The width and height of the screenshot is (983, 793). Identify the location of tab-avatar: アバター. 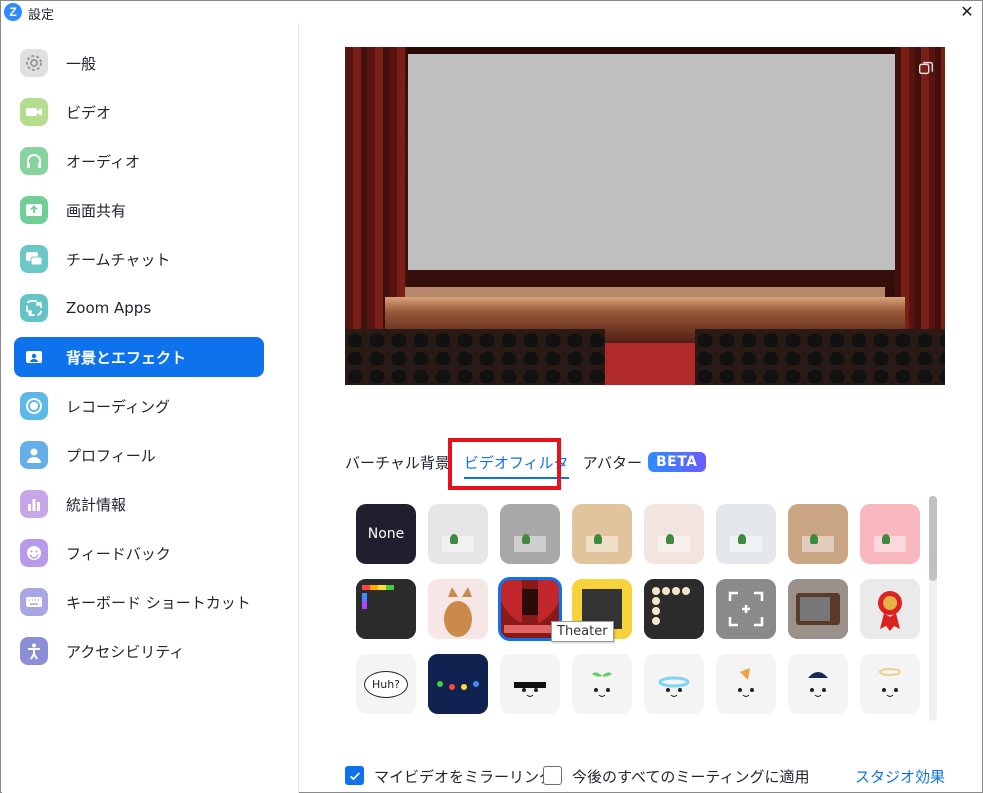
(612, 462).